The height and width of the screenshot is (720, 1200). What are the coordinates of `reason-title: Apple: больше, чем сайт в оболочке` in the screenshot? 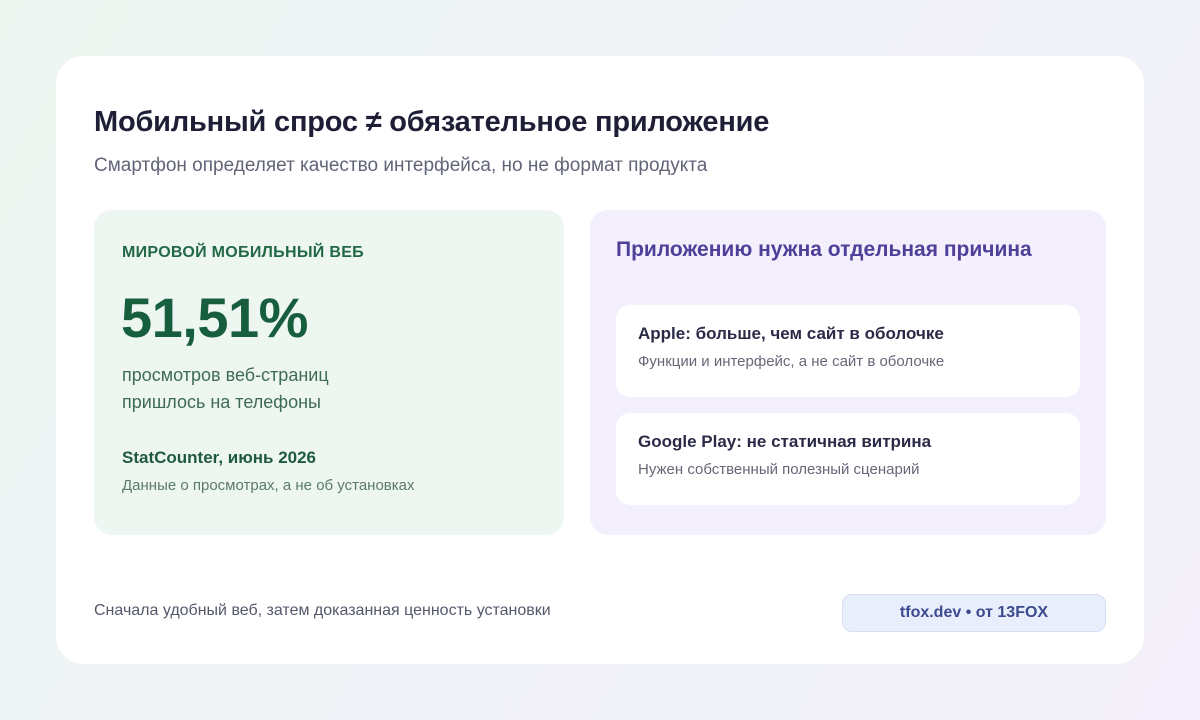 It's located at (791, 333).